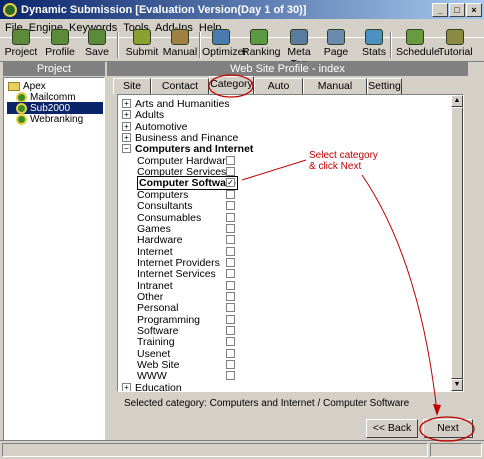 The height and width of the screenshot is (459, 484). What do you see at coordinates (50, 108) in the screenshot?
I see `tree-item-label: Sub2000` at bounding box center [50, 108].